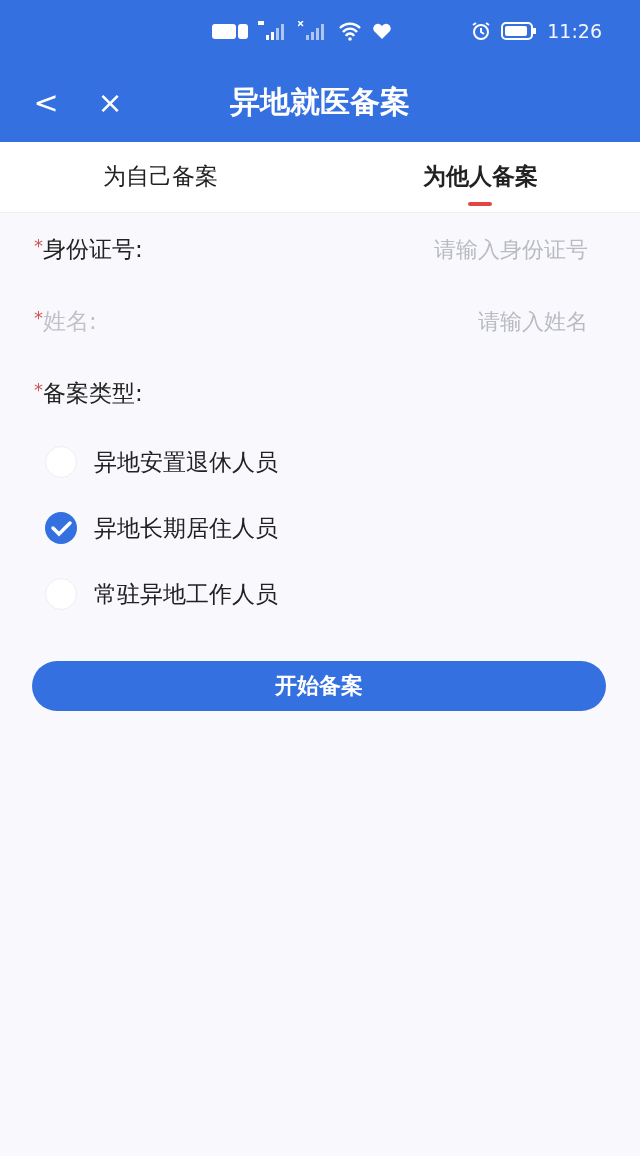 The height and width of the screenshot is (1156, 640). What do you see at coordinates (46, 102) in the screenshot?
I see `back-button: <` at bounding box center [46, 102].